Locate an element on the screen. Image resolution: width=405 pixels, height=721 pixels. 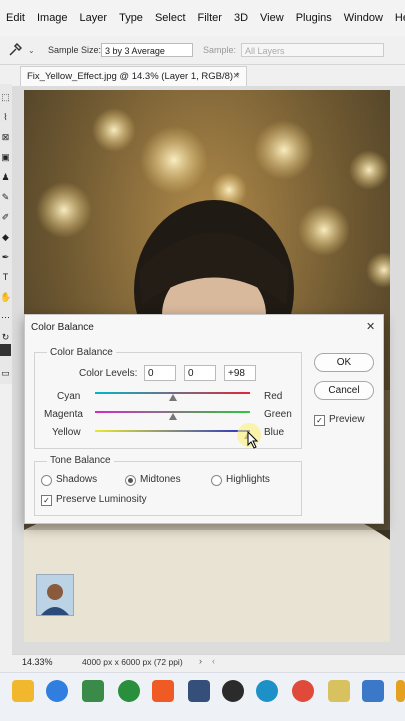
chrome-icon is located at coordinates (303, 691).